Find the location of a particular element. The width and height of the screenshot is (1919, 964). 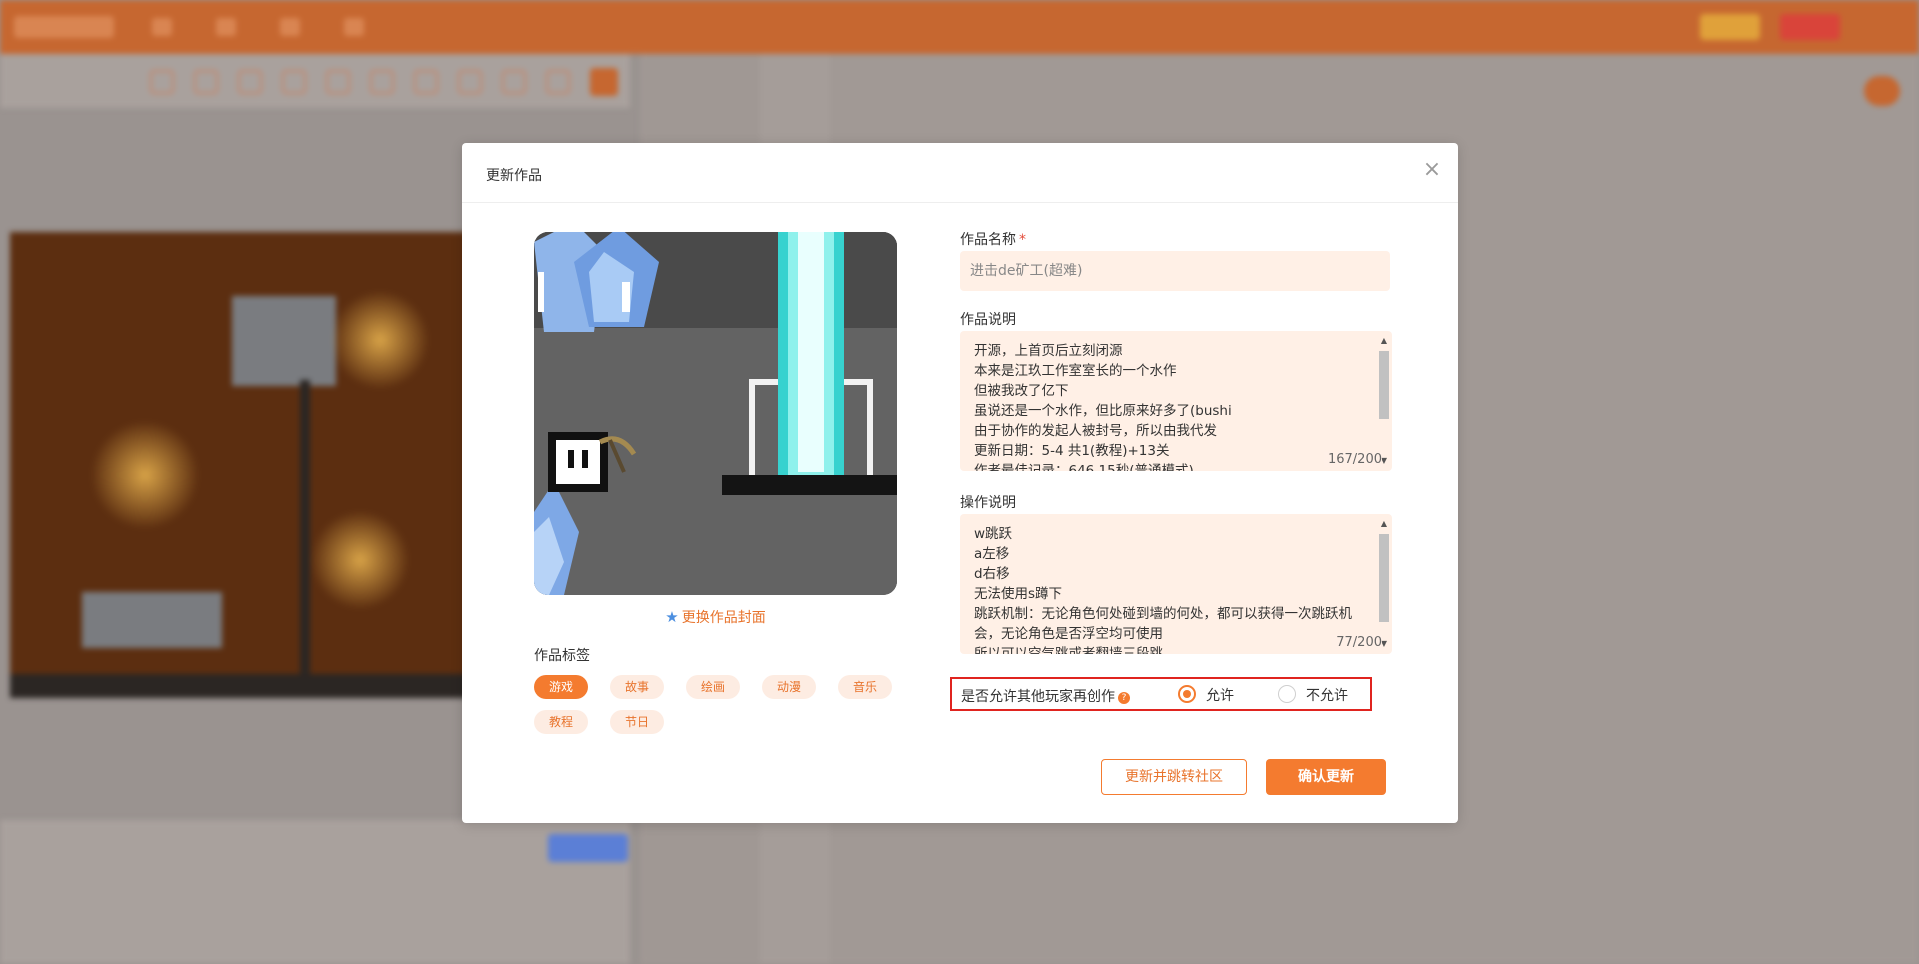

description-char-count: 167/200 is located at coordinates (1352, 459).